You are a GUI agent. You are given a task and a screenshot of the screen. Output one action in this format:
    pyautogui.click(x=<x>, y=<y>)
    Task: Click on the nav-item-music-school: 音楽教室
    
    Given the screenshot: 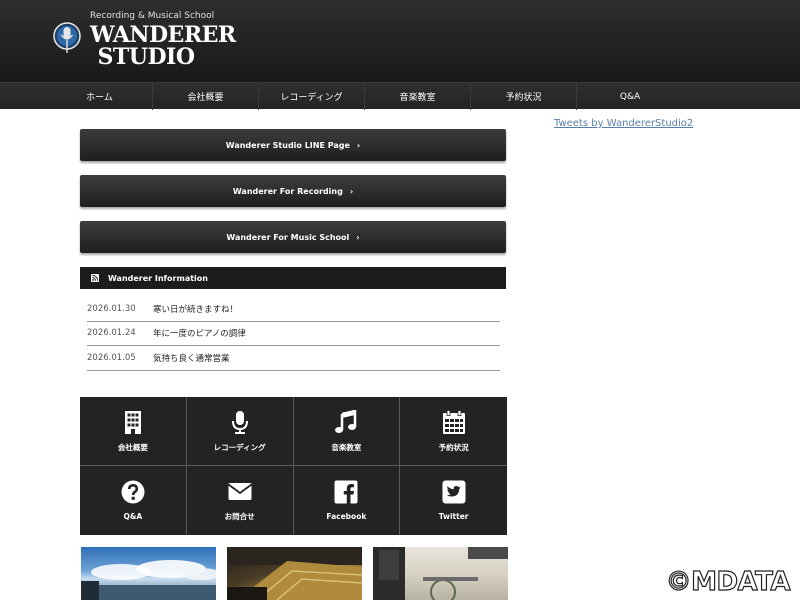 What is the action you would take?
    pyautogui.click(x=418, y=96)
    